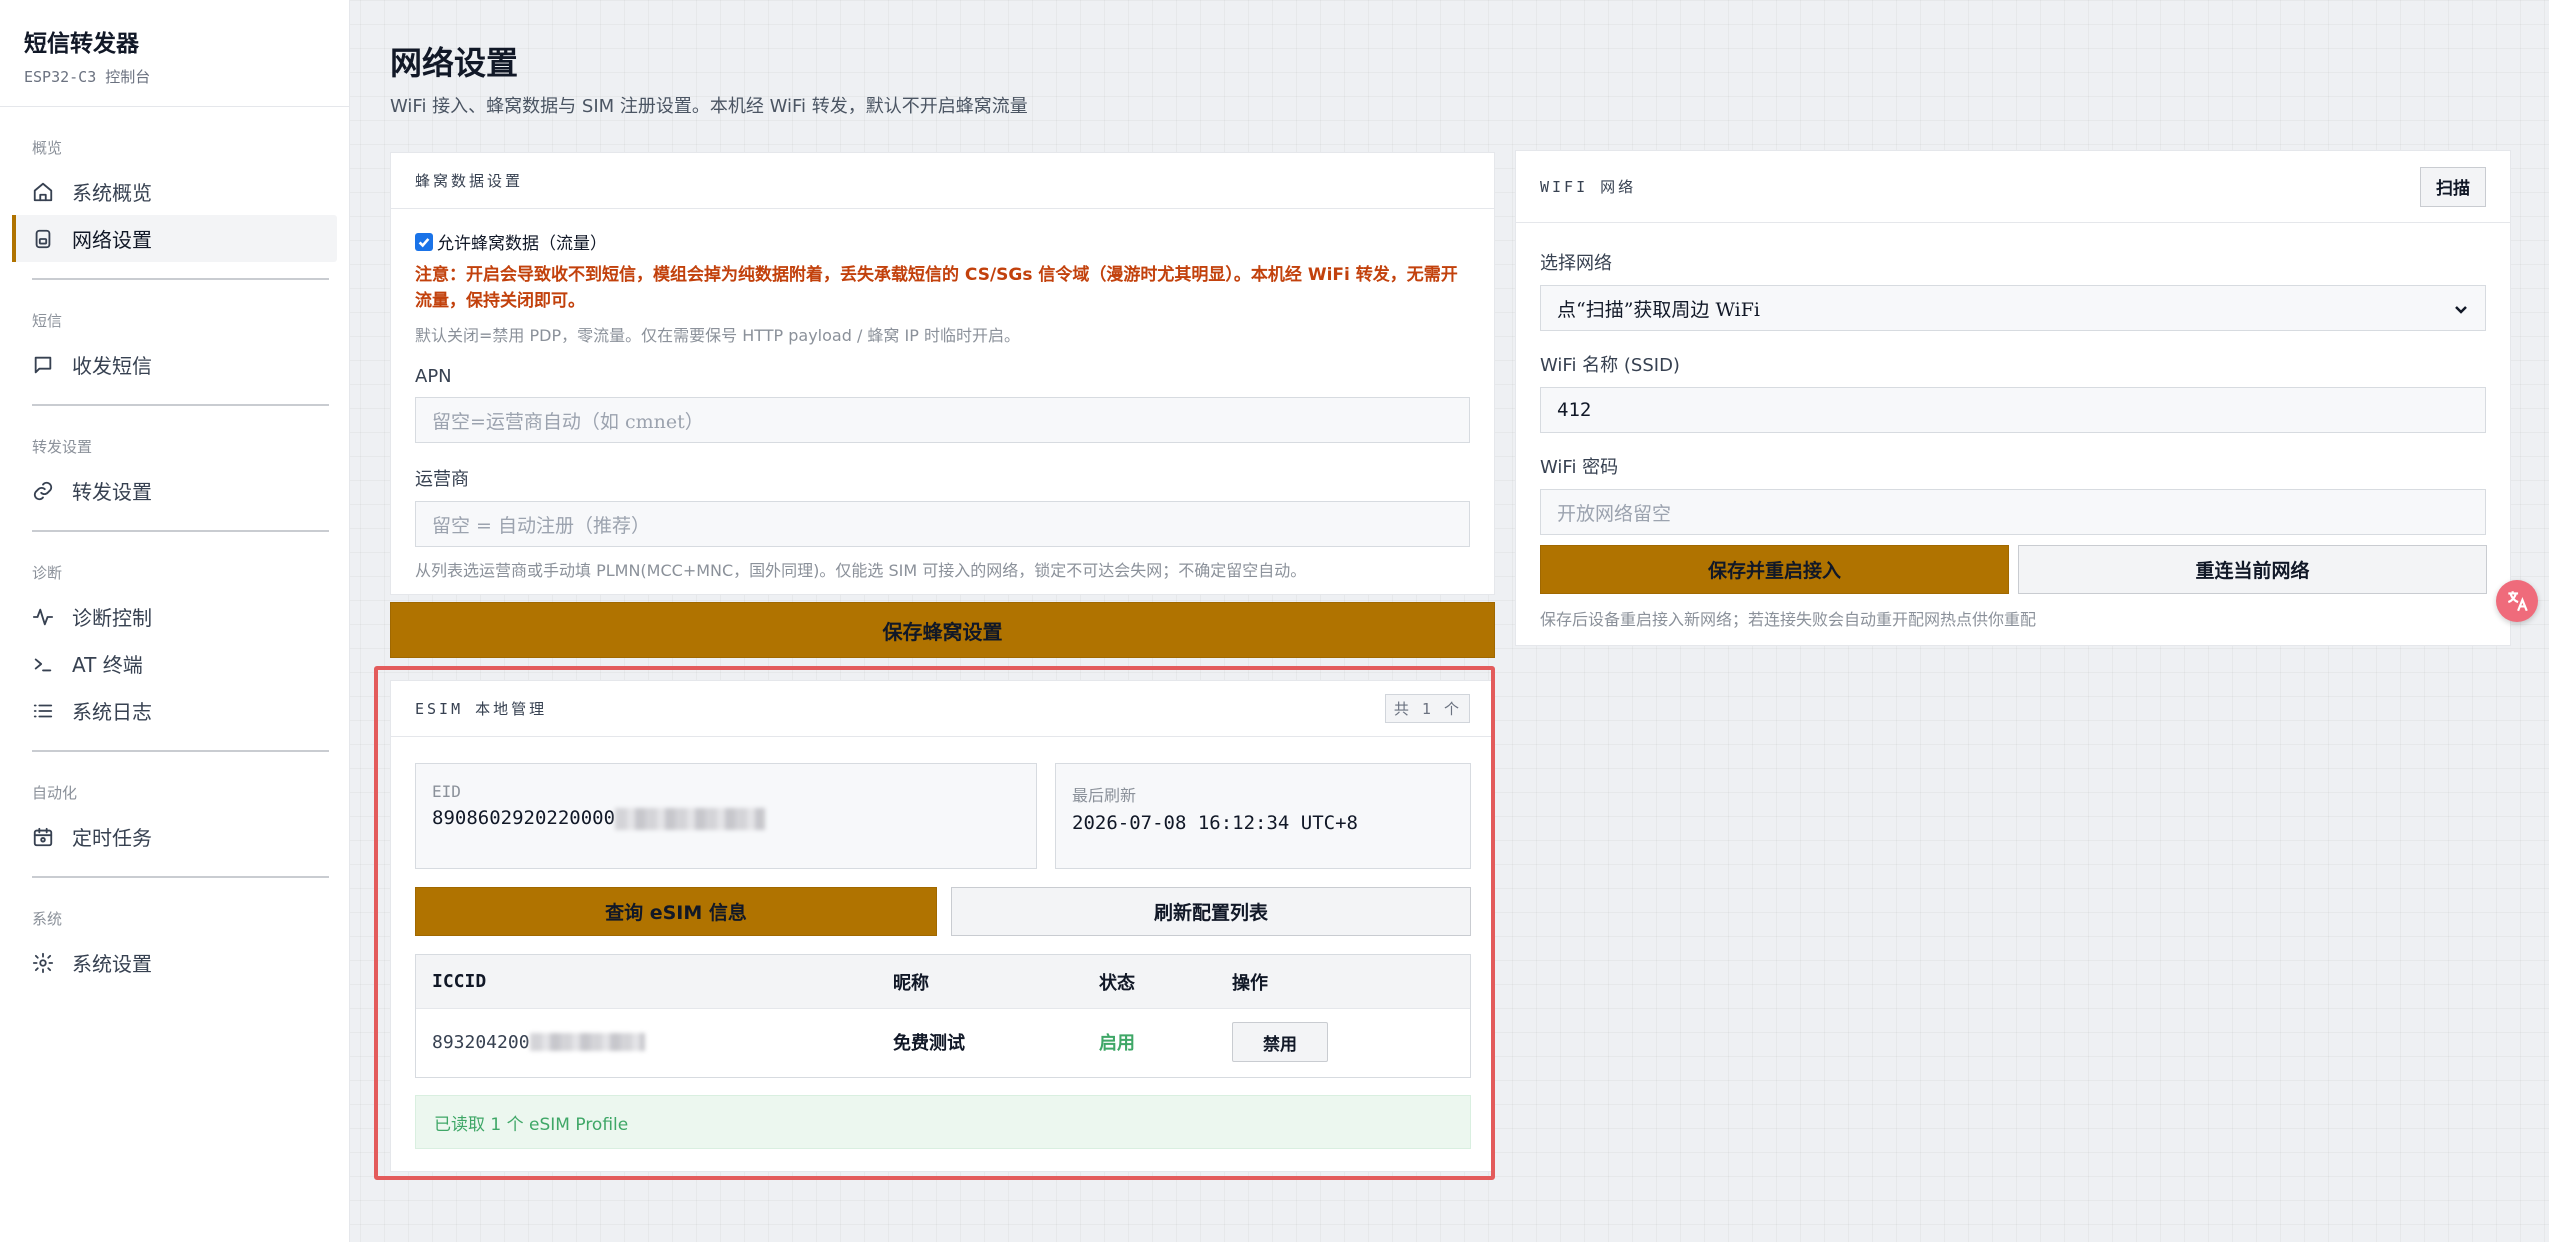 The height and width of the screenshot is (1242, 2549). What do you see at coordinates (43, 837) in the screenshot?
I see `calendar-icon` at bounding box center [43, 837].